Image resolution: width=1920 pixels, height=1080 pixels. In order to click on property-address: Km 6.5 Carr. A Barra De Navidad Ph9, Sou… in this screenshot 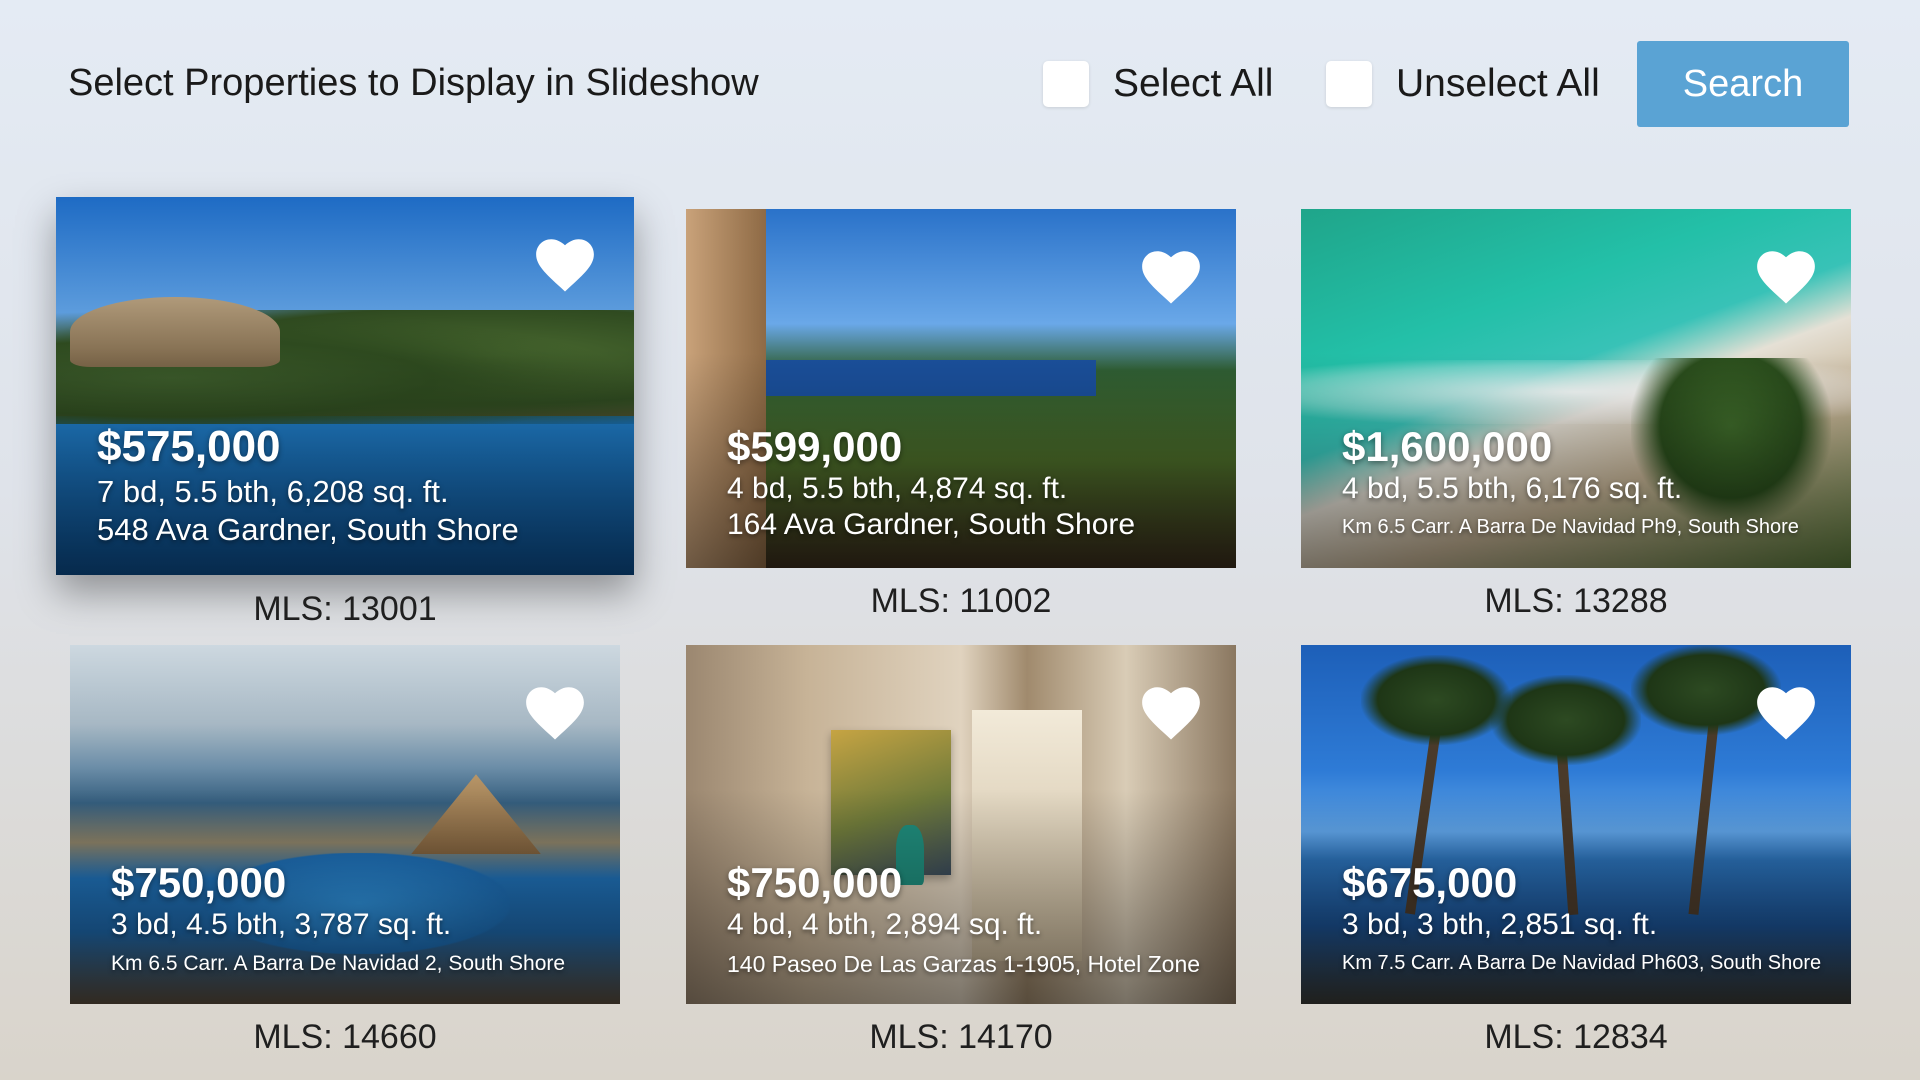, I will do `click(1570, 527)`.